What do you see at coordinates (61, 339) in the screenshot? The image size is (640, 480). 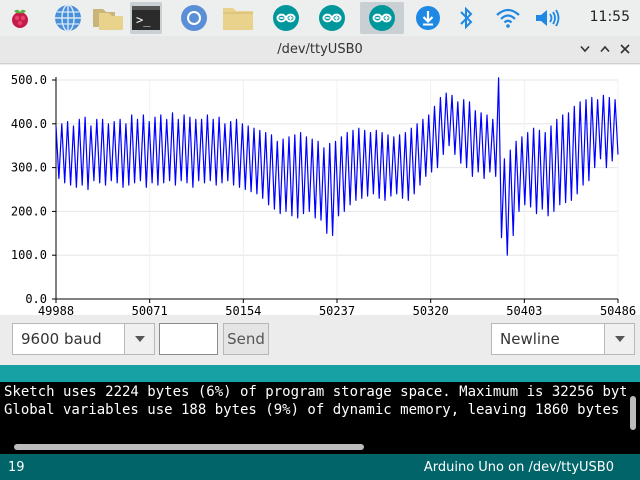 I see `baud-rate-value: 9600 baud` at bounding box center [61, 339].